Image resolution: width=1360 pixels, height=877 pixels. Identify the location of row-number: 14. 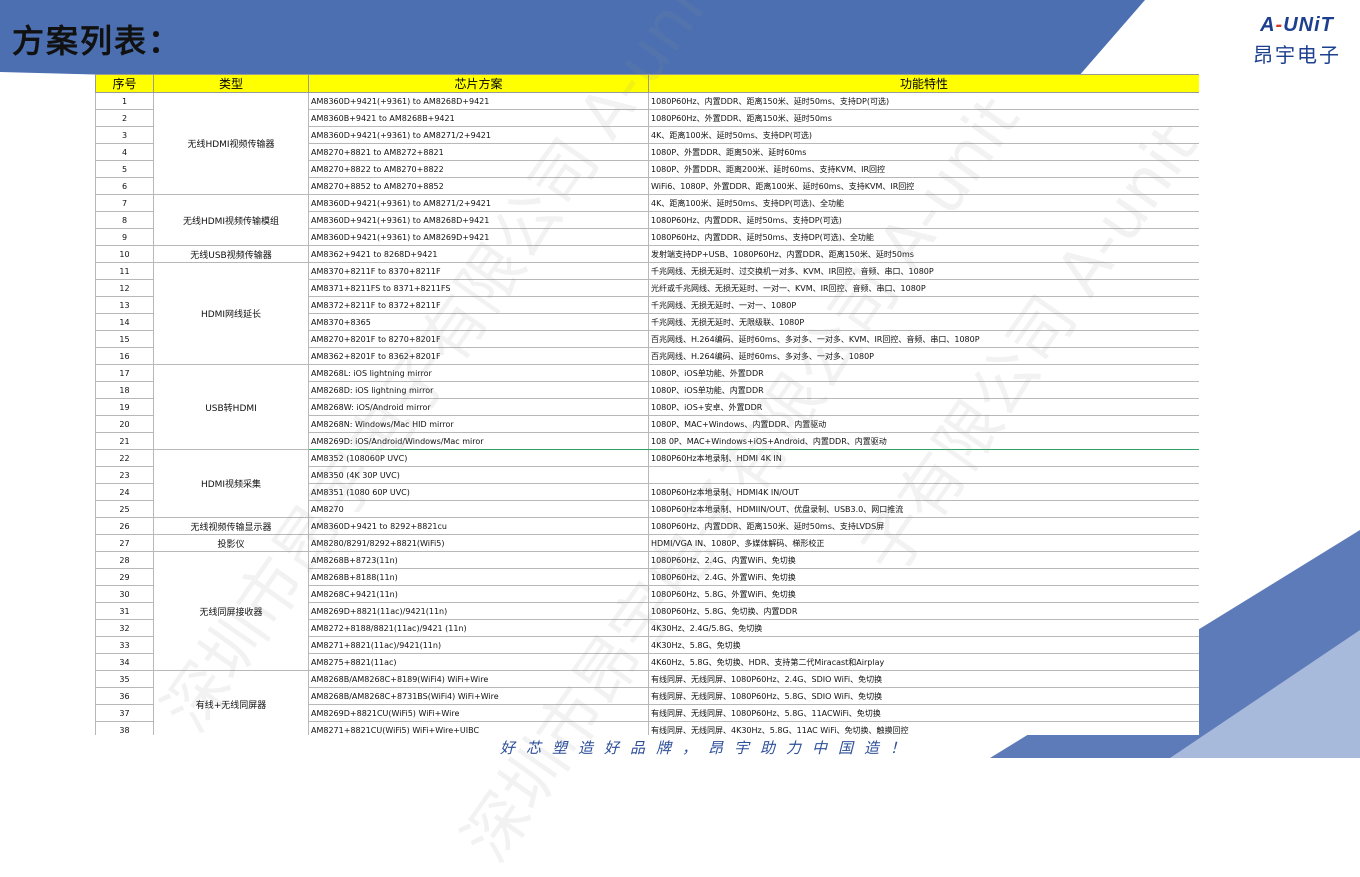
(124, 322).